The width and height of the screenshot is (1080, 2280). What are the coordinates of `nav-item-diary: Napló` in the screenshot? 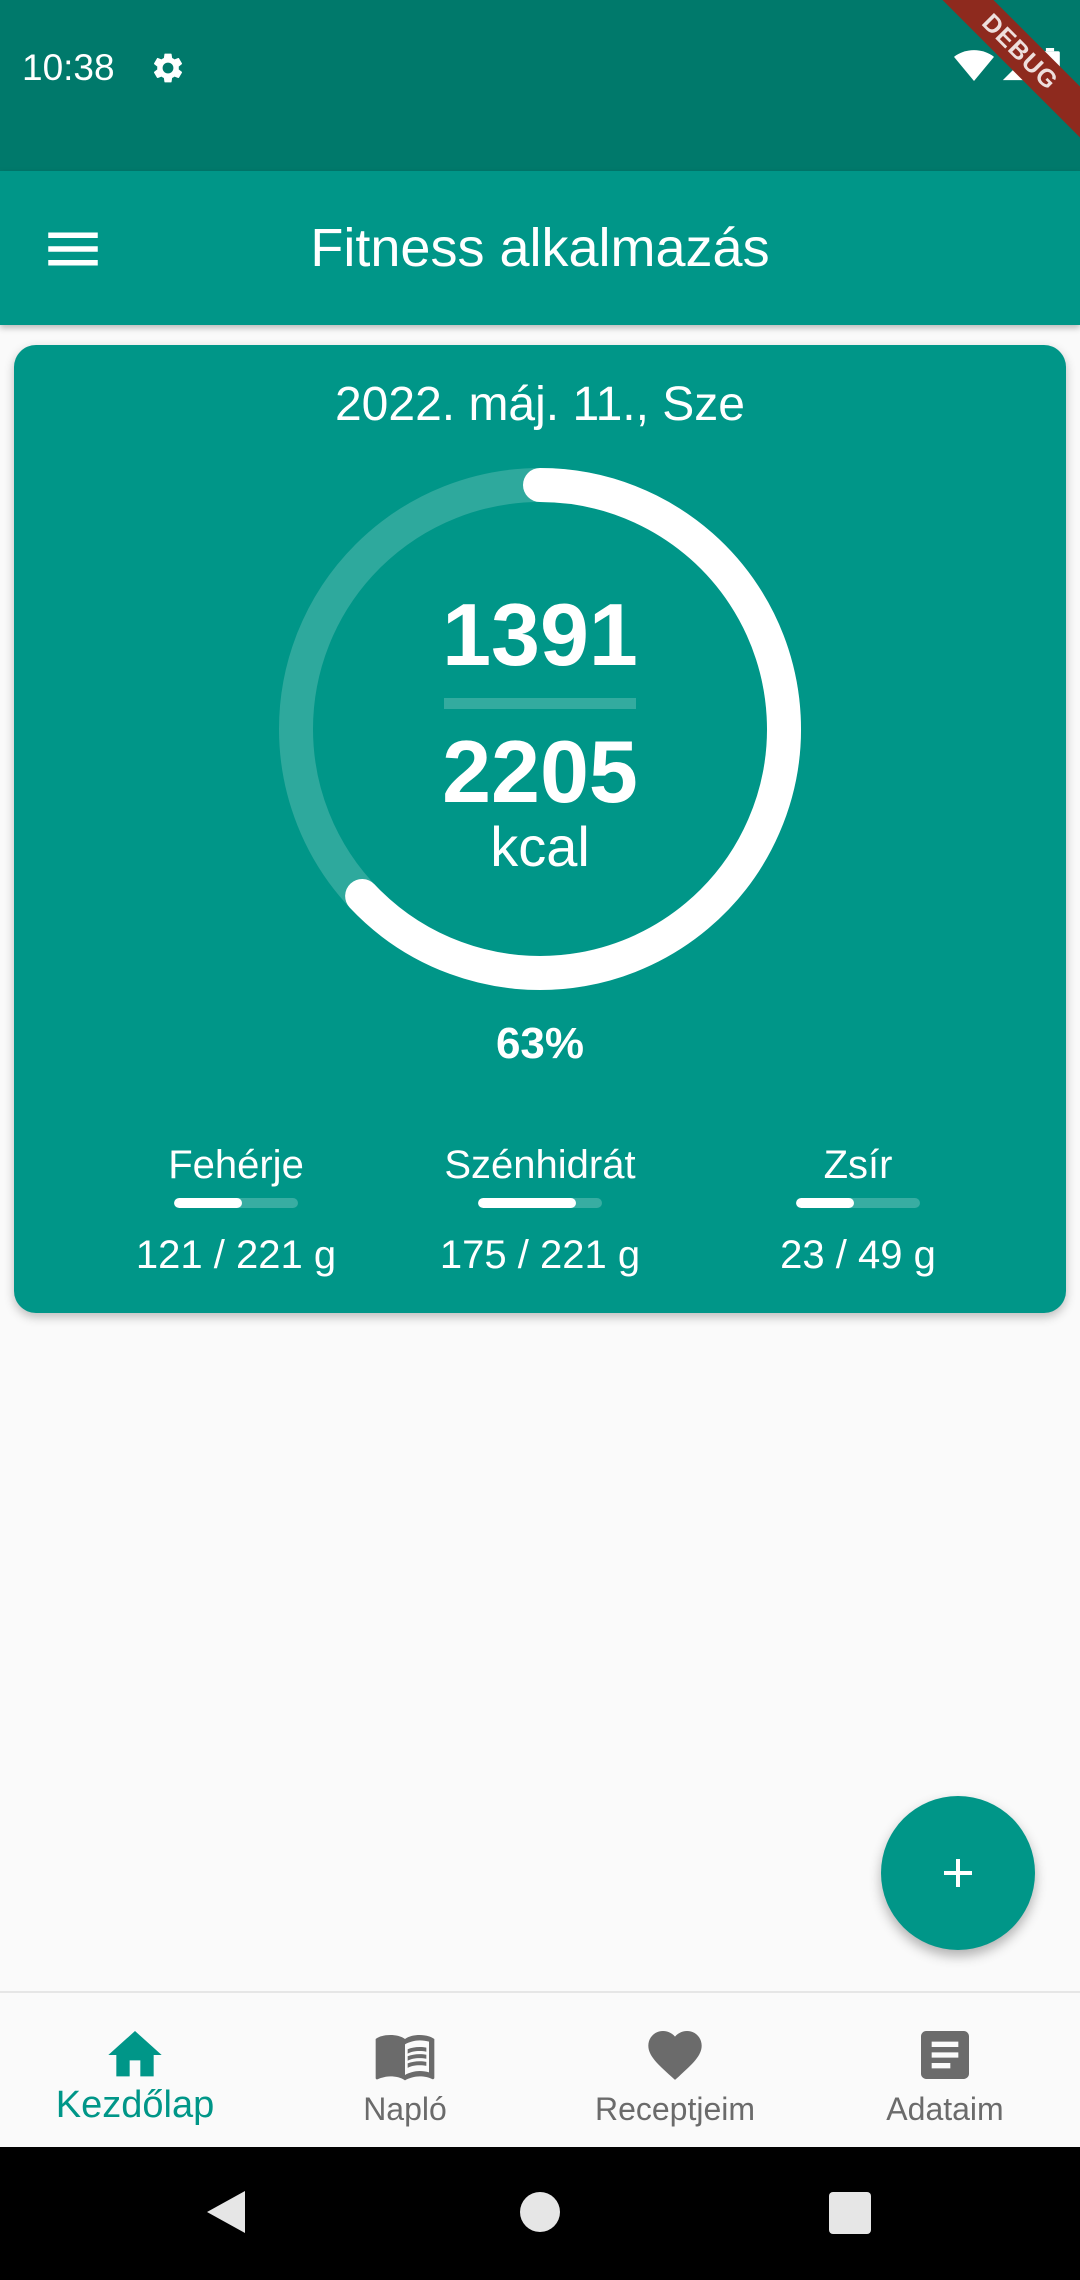 It's located at (405, 2071).